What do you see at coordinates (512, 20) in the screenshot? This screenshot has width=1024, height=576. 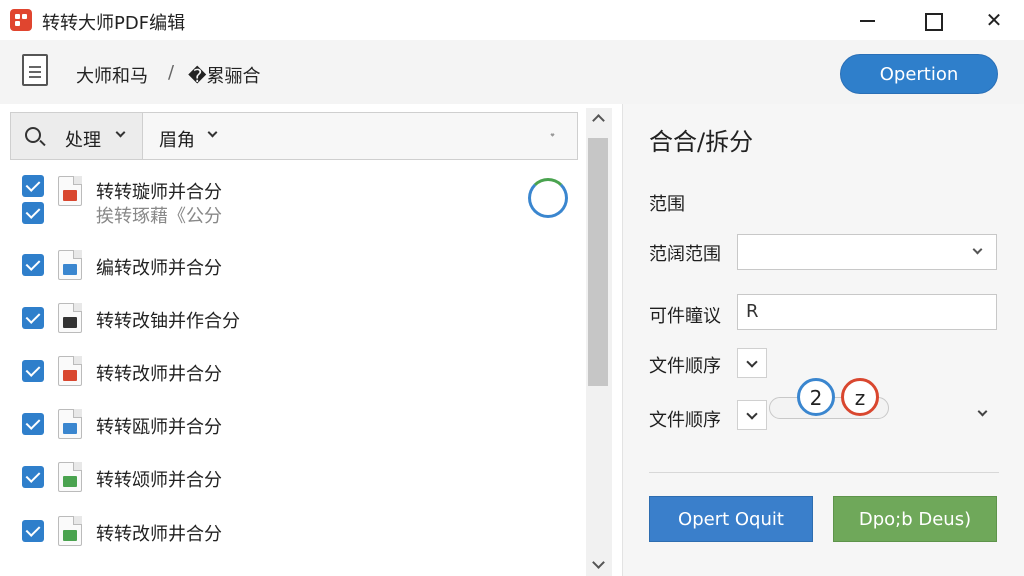 I see `title-bar: 转转大师PDF编辑 ✕` at bounding box center [512, 20].